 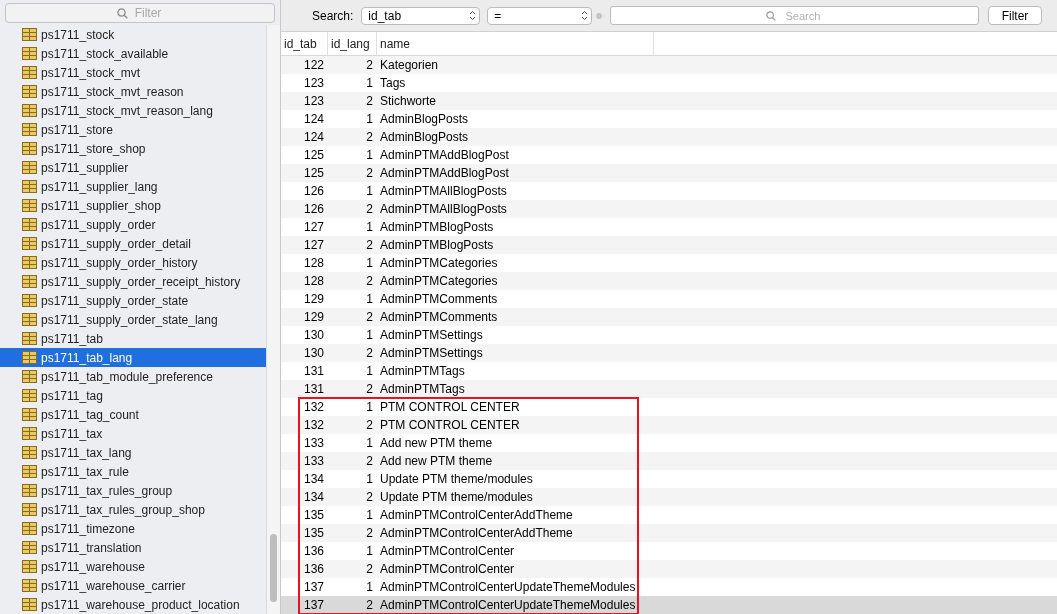 I want to click on sidebar-item: ps1711_warehouse, so click(x=133, y=566).